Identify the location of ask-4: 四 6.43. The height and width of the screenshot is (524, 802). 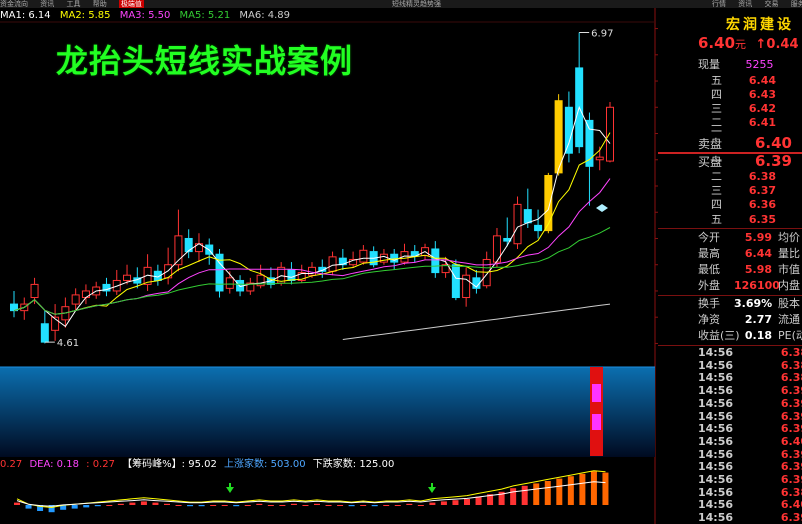
(737, 94).